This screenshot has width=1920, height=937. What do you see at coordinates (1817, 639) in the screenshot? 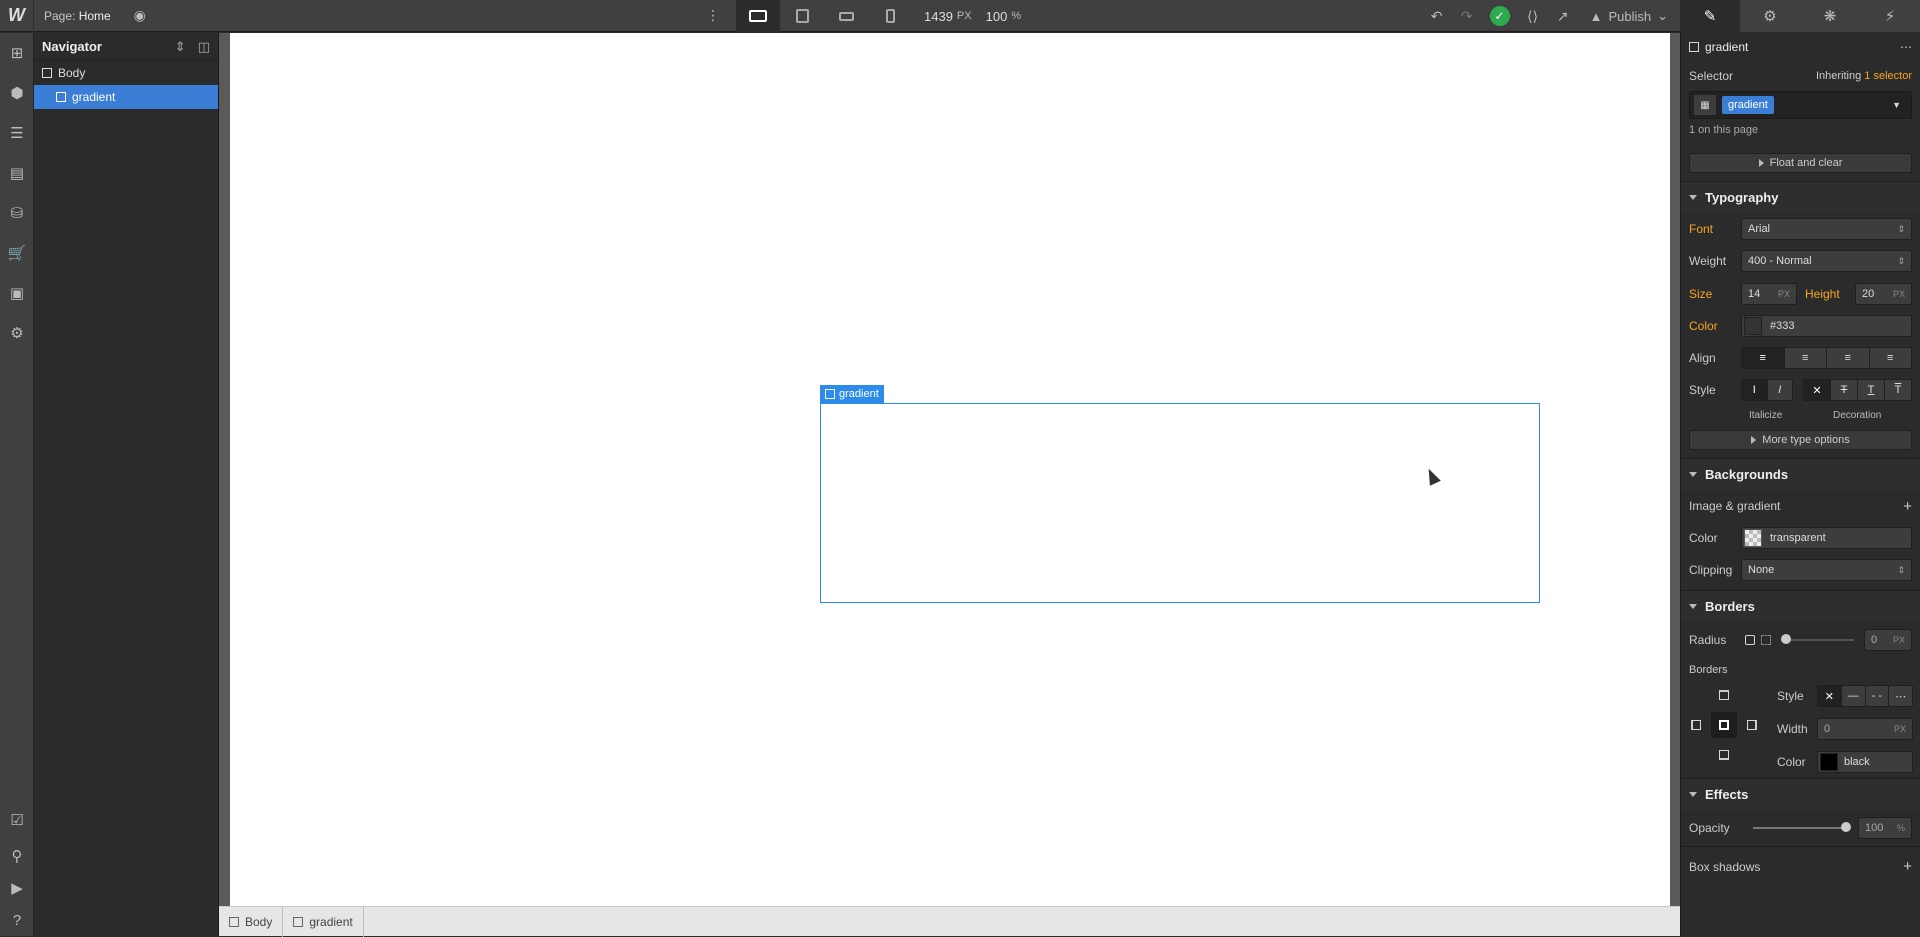
I see `radius-slider` at bounding box center [1817, 639].